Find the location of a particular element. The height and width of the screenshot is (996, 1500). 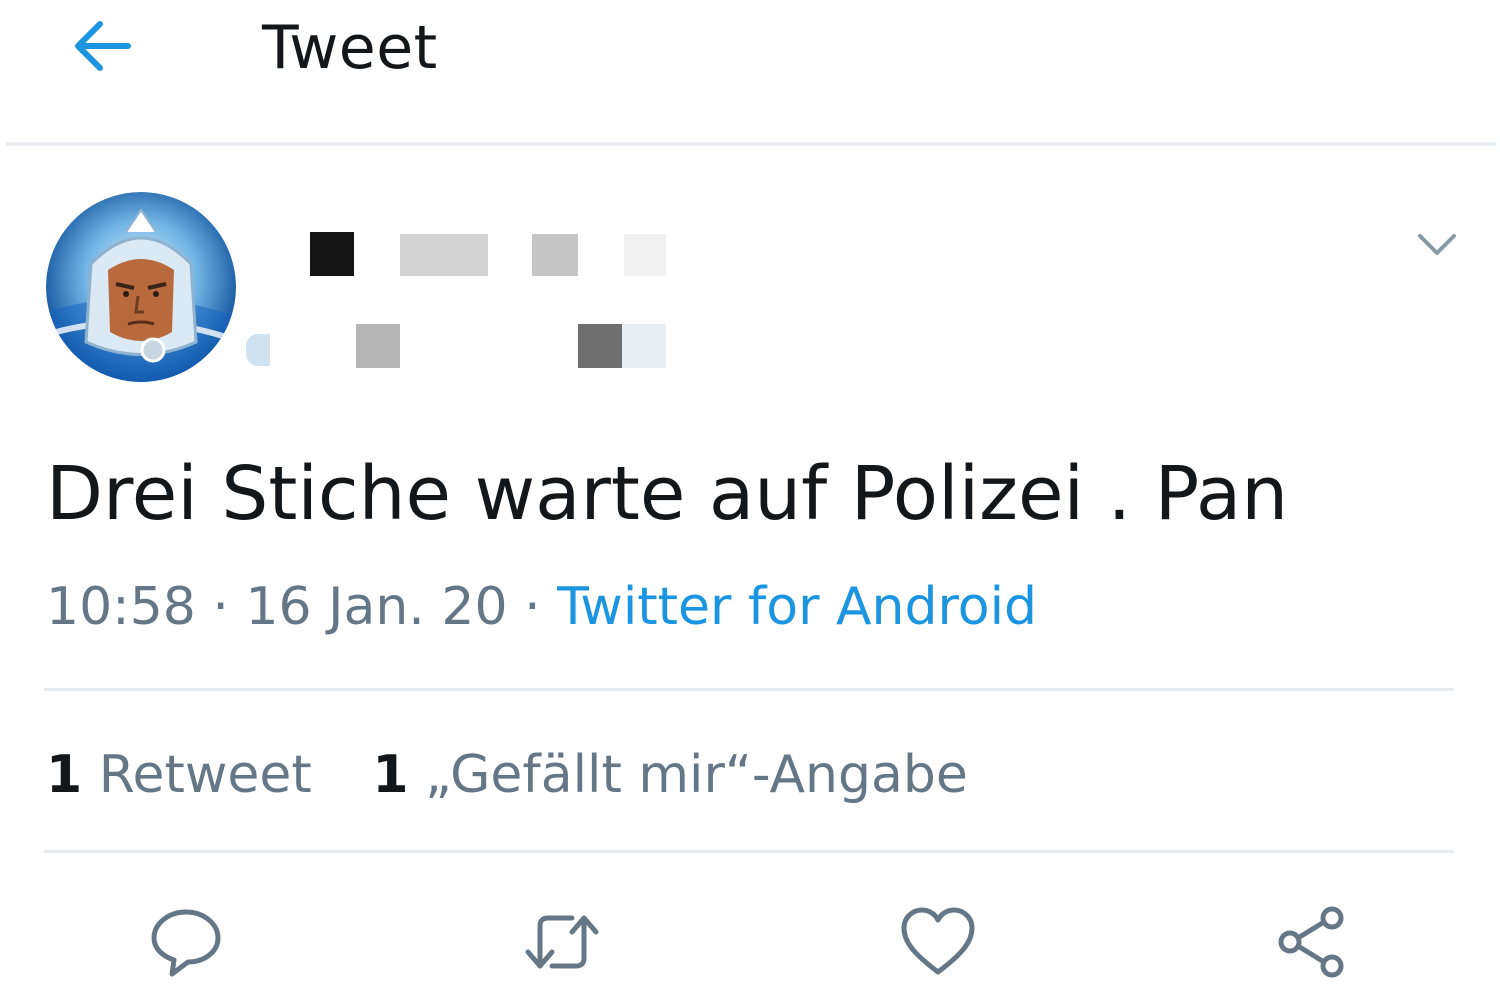

display-name-redacted is located at coordinates (460, 252).